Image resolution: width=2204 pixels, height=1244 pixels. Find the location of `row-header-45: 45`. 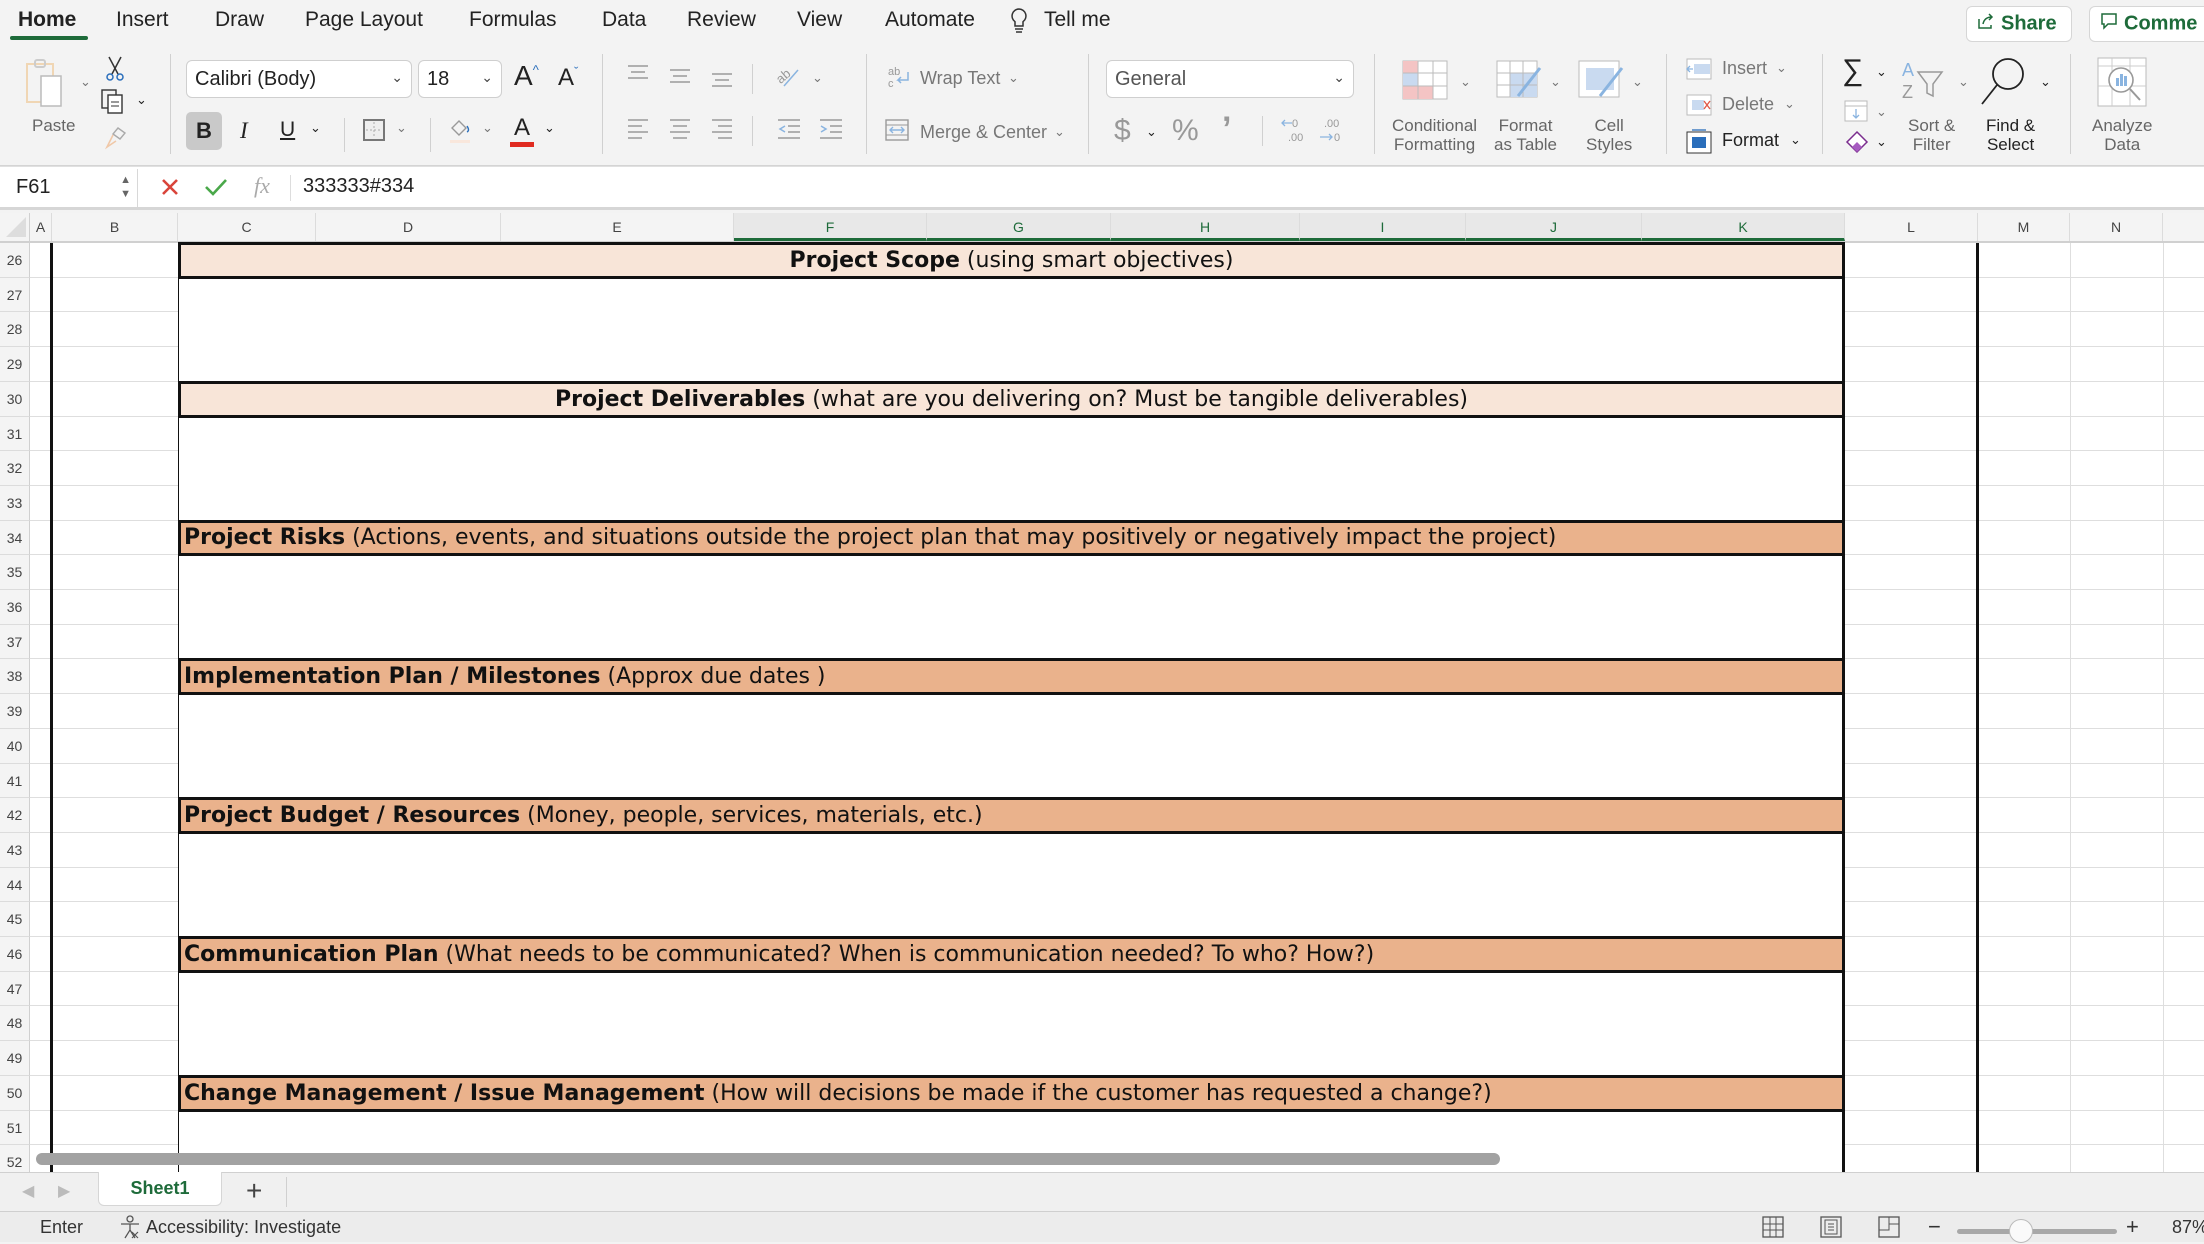

row-header-45: 45 is located at coordinates (15, 919).